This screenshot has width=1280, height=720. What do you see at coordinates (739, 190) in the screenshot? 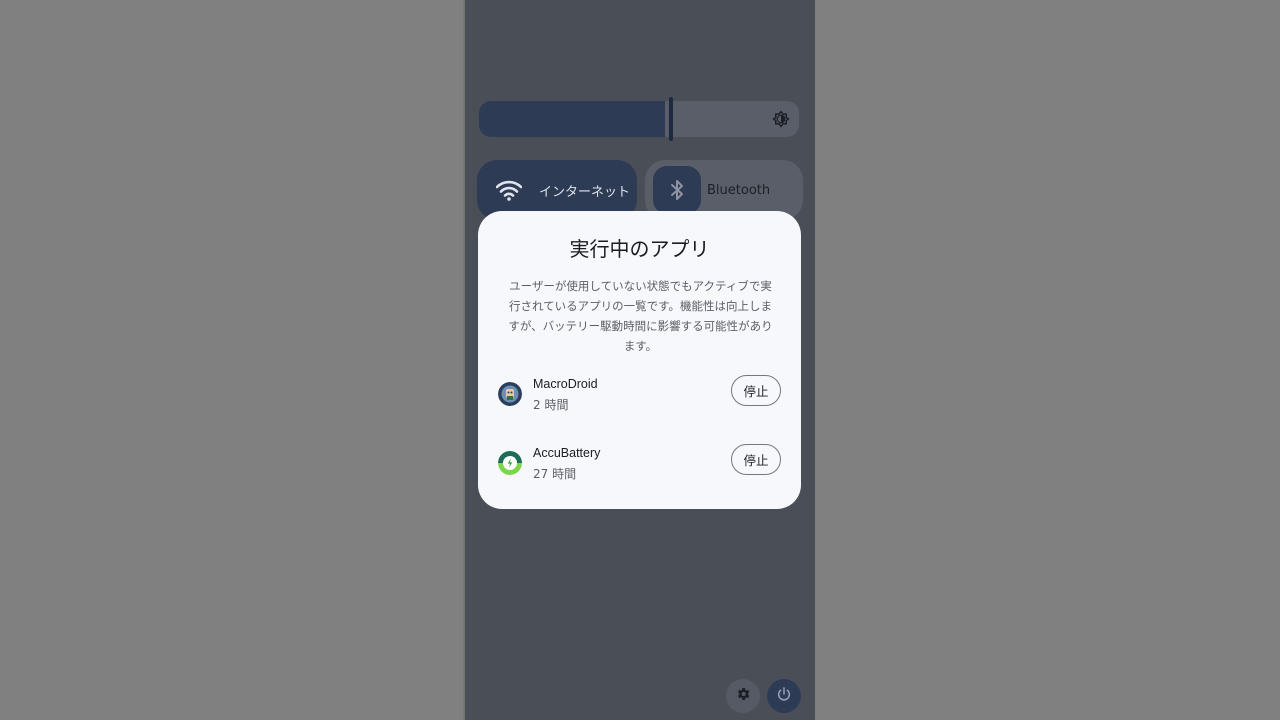
I see `tile-bluetooth-label: Bluetooth` at bounding box center [739, 190].